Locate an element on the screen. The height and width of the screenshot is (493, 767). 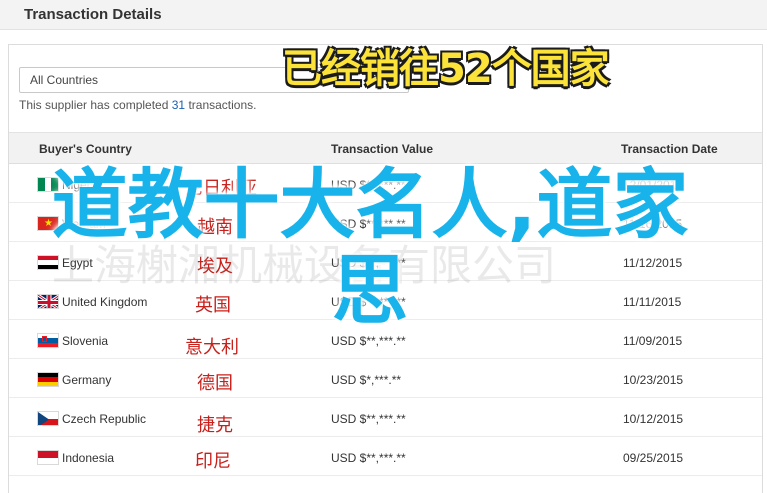
row-date: 11/09/2015 is located at coordinates (653, 341).